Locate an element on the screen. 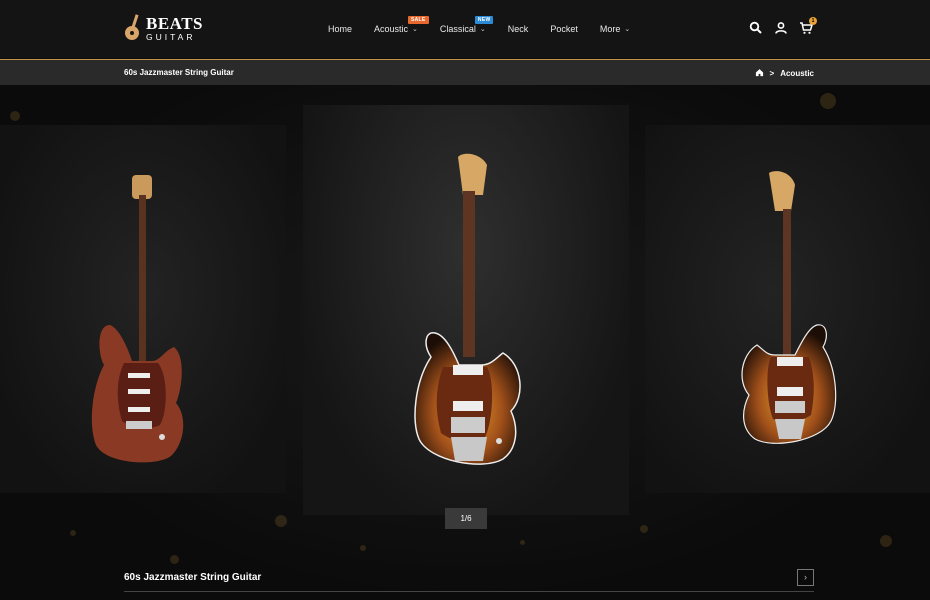  nav-item-pocket: Pocket is located at coordinates (564, 29).